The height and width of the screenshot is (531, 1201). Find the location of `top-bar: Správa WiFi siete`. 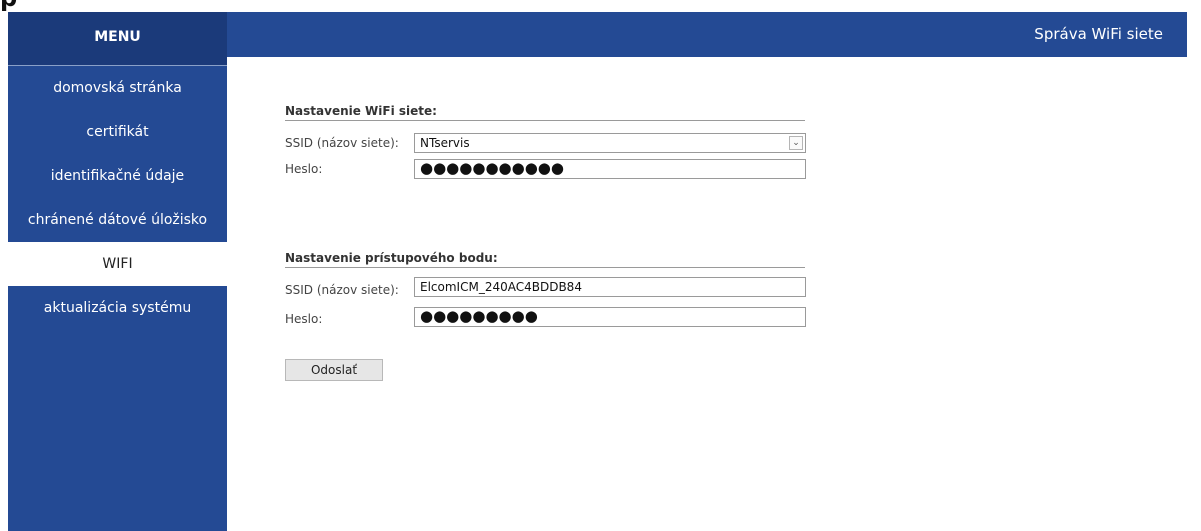

top-bar: Správa WiFi siete is located at coordinates (707, 34).